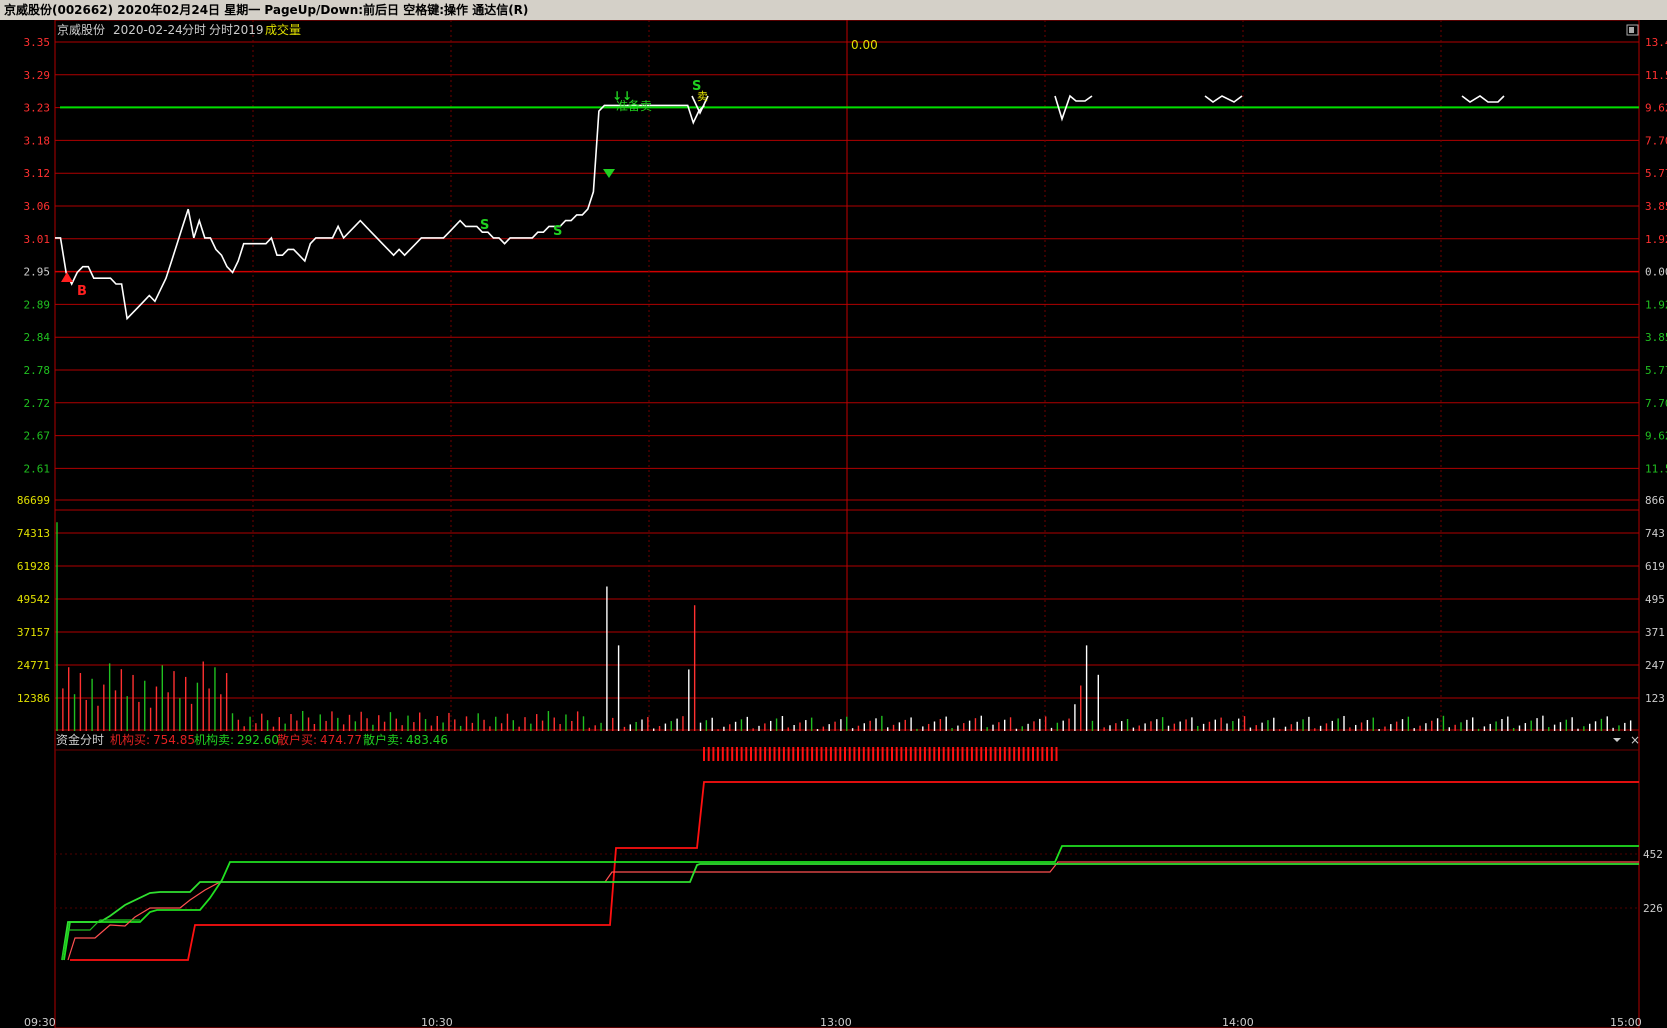 This screenshot has height=1028, width=1667. I want to click on inst-sell-value: 292.60, so click(258, 740).